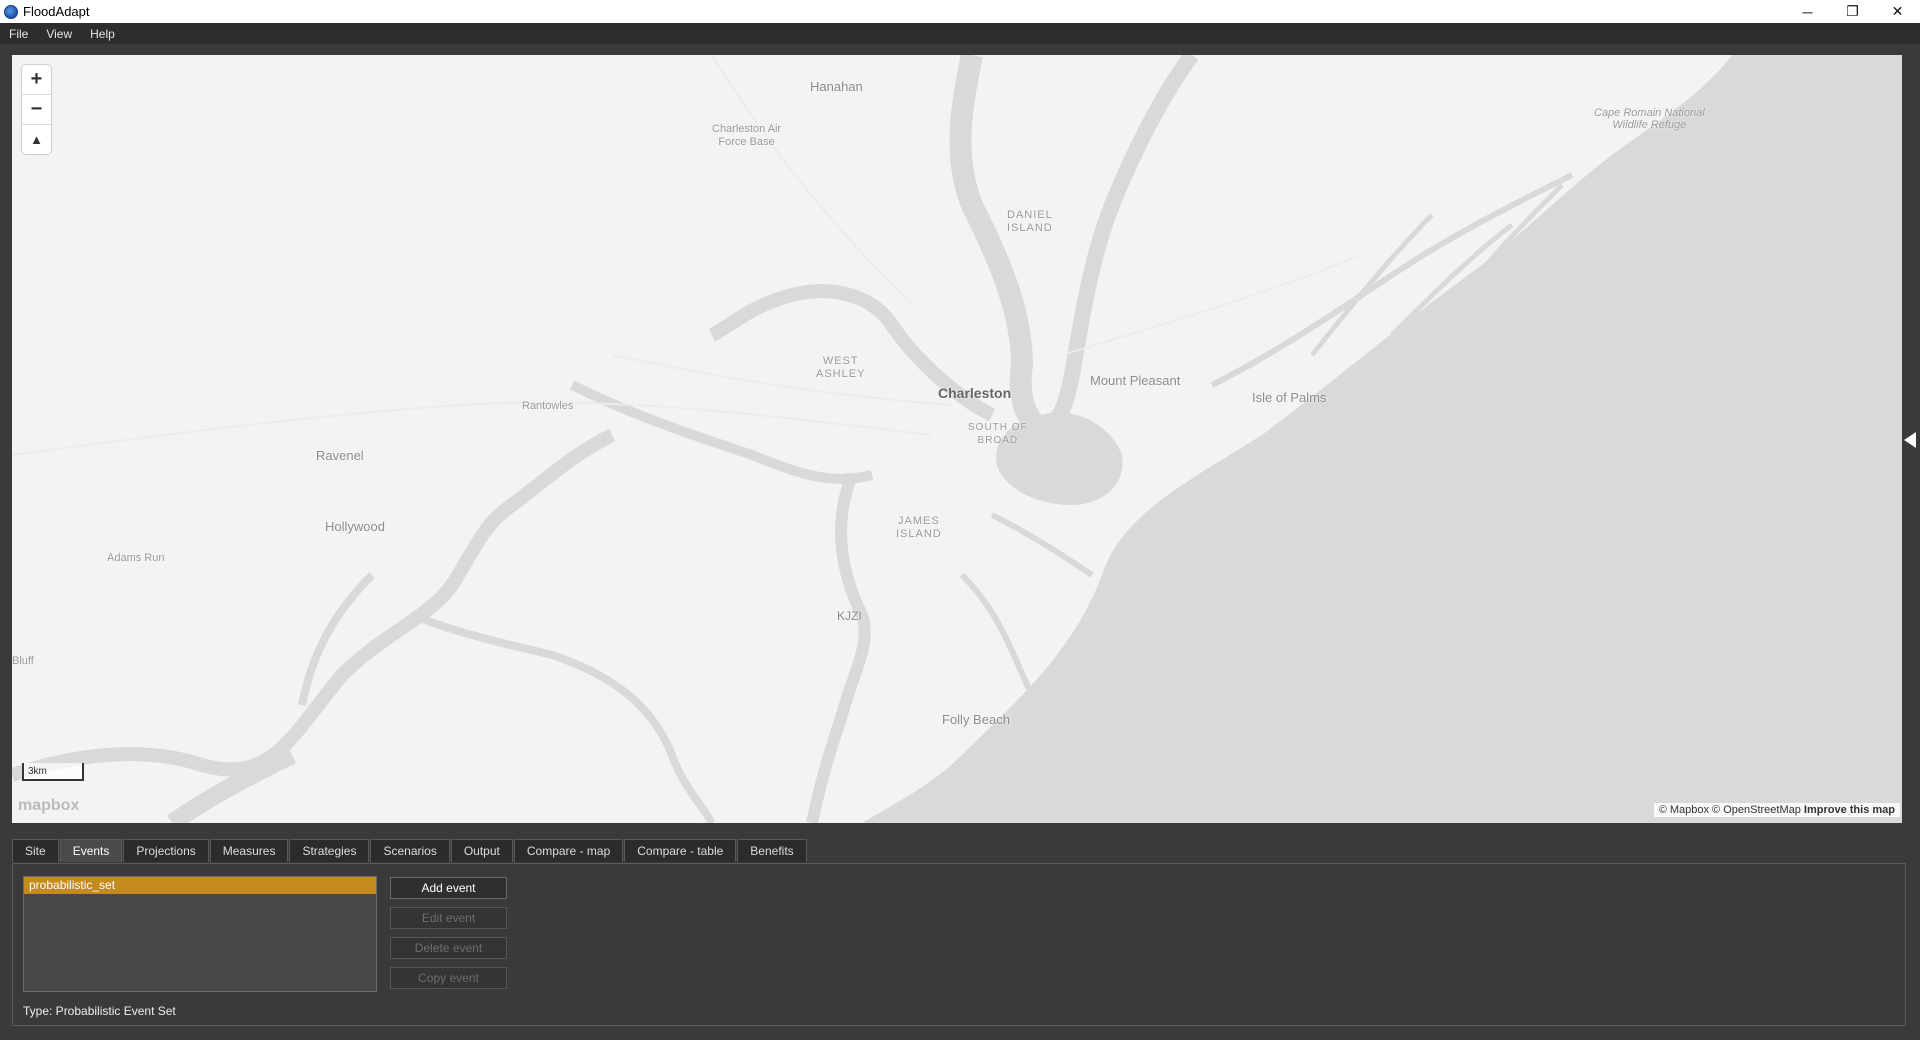  Describe the element at coordinates (355, 526) in the screenshot. I see `map-label-hollywood: Hollywood` at that location.